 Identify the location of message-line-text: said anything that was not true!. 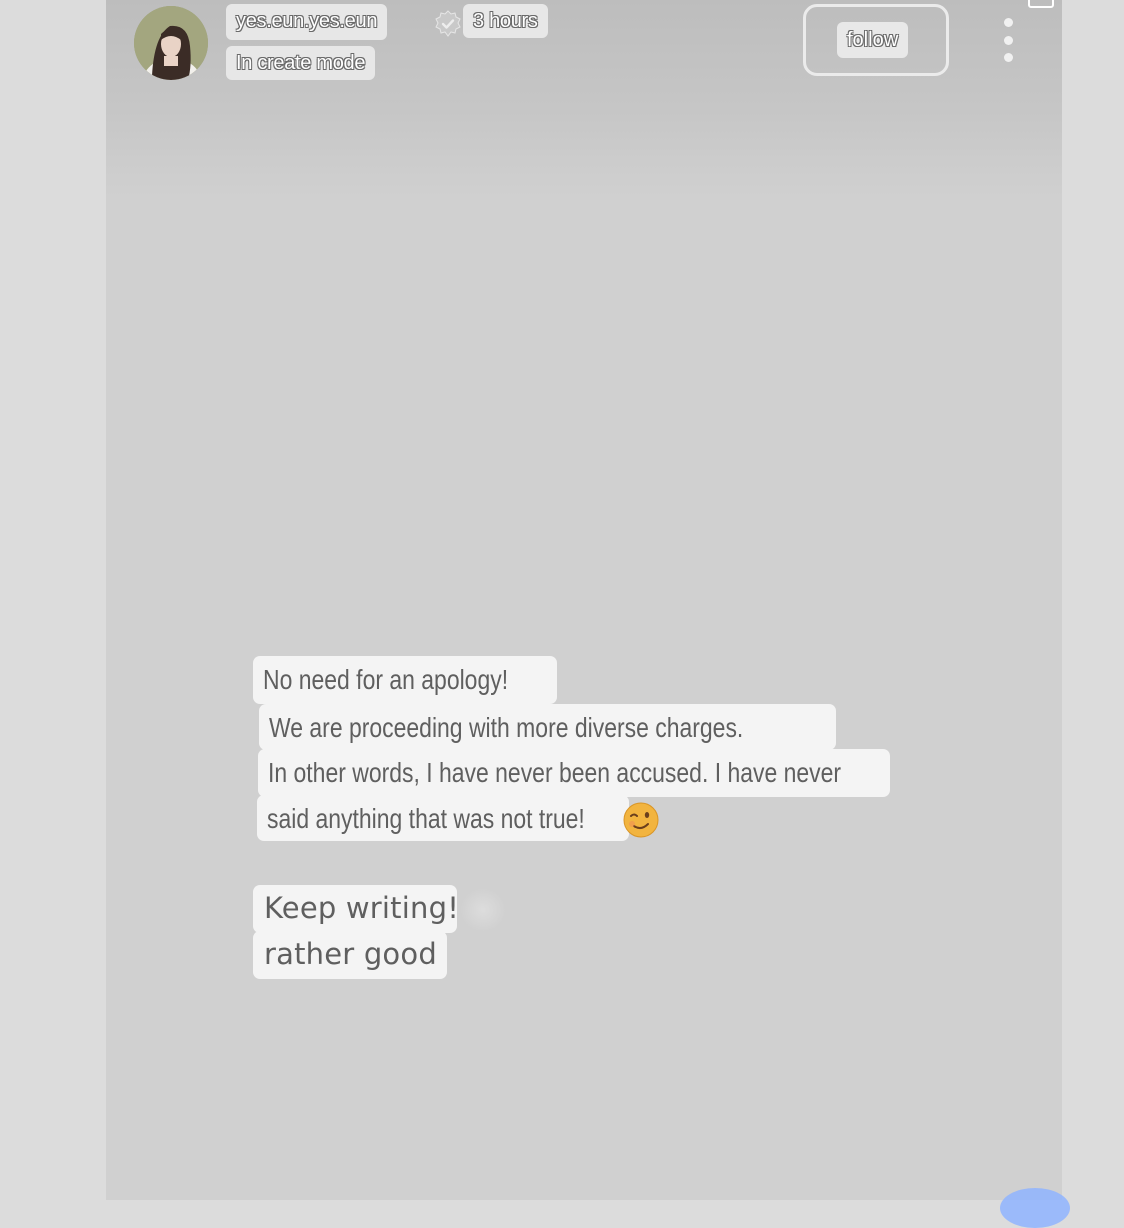
(426, 818).